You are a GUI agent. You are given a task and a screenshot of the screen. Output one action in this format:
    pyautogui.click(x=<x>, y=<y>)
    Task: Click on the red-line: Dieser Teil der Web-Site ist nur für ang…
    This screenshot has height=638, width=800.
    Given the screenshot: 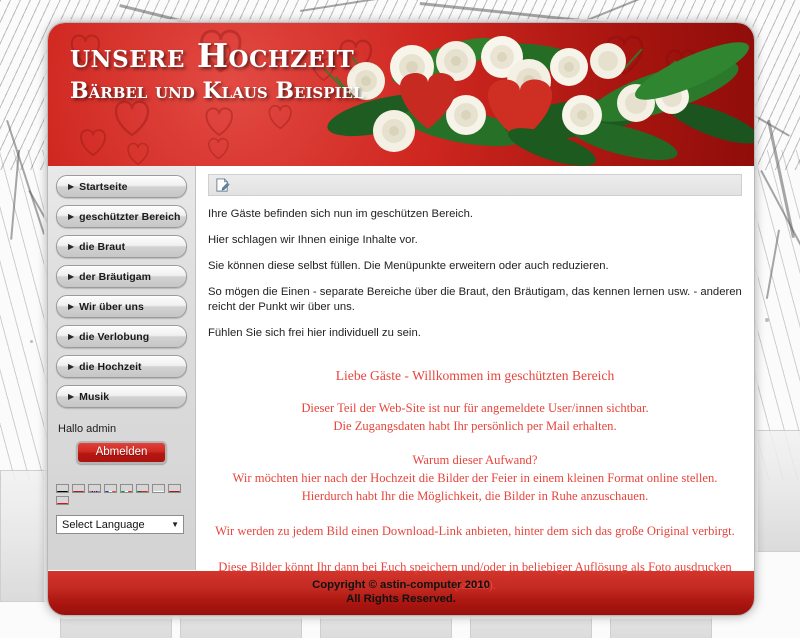 What is the action you would take?
    pyautogui.click(x=475, y=408)
    